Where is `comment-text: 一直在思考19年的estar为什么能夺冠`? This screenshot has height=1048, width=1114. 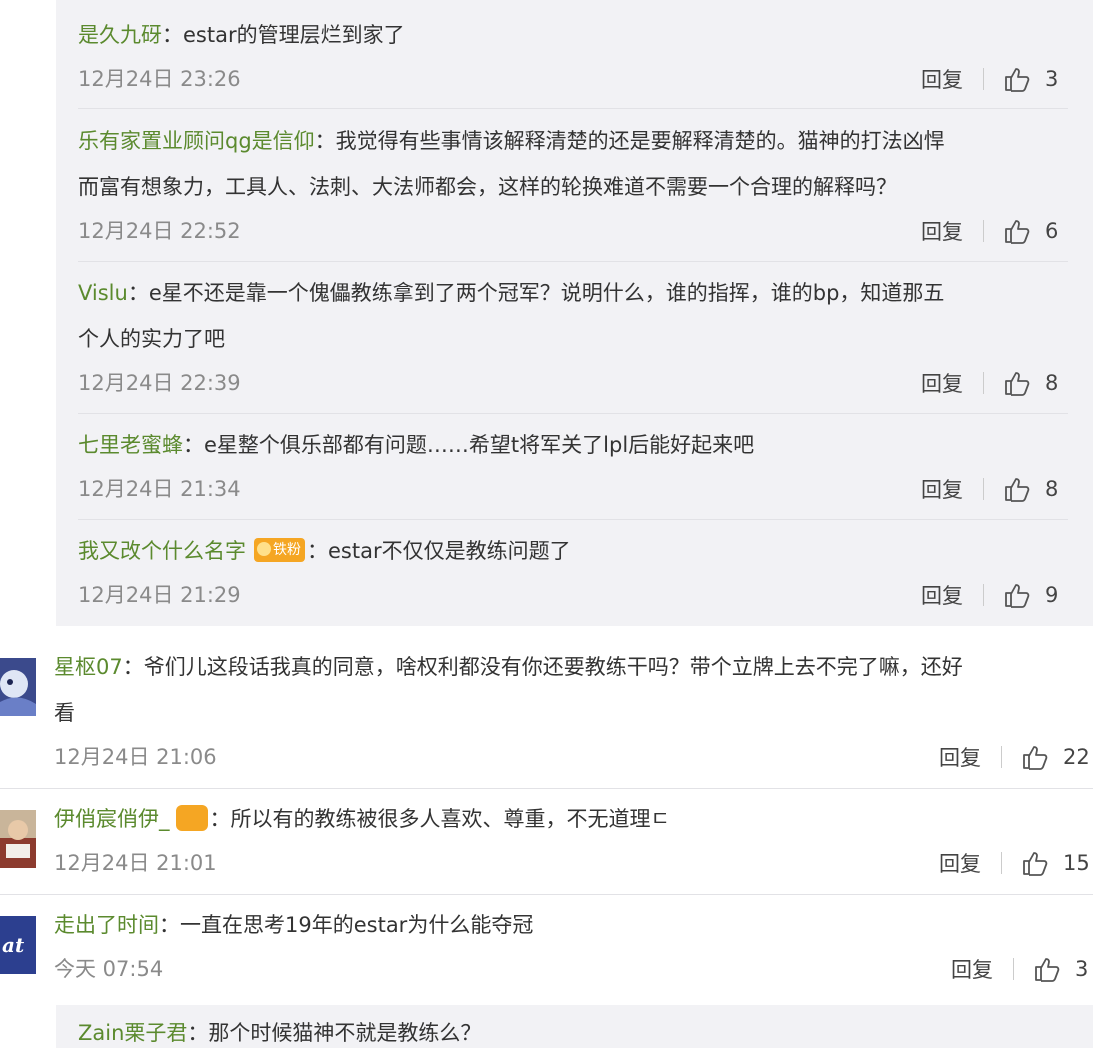 comment-text: 一直在思考19年的estar为什么能夺冠 is located at coordinates (357, 925).